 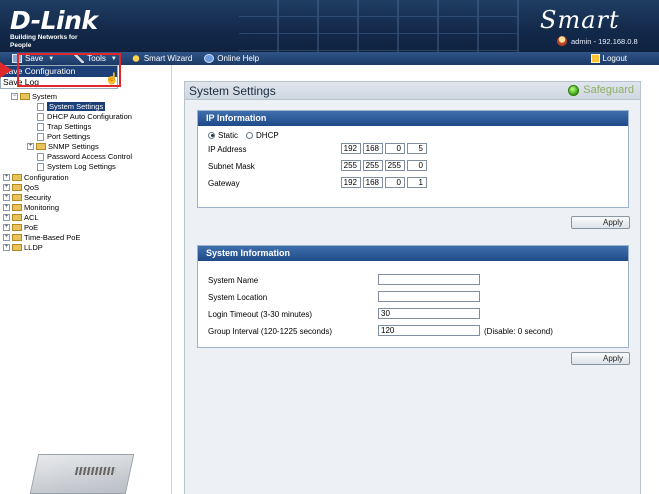 What do you see at coordinates (597, 41) in the screenshot?
I see `user-info: admin - 192.168.0.8` at bounding box center [597, 41].